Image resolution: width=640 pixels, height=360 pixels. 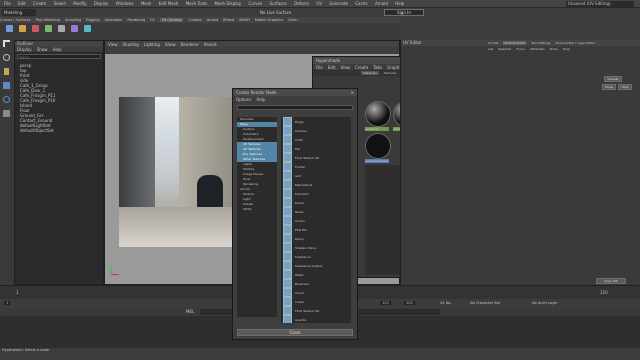 I want to click on menu-generate: Generate, so click(x=338, y=3).